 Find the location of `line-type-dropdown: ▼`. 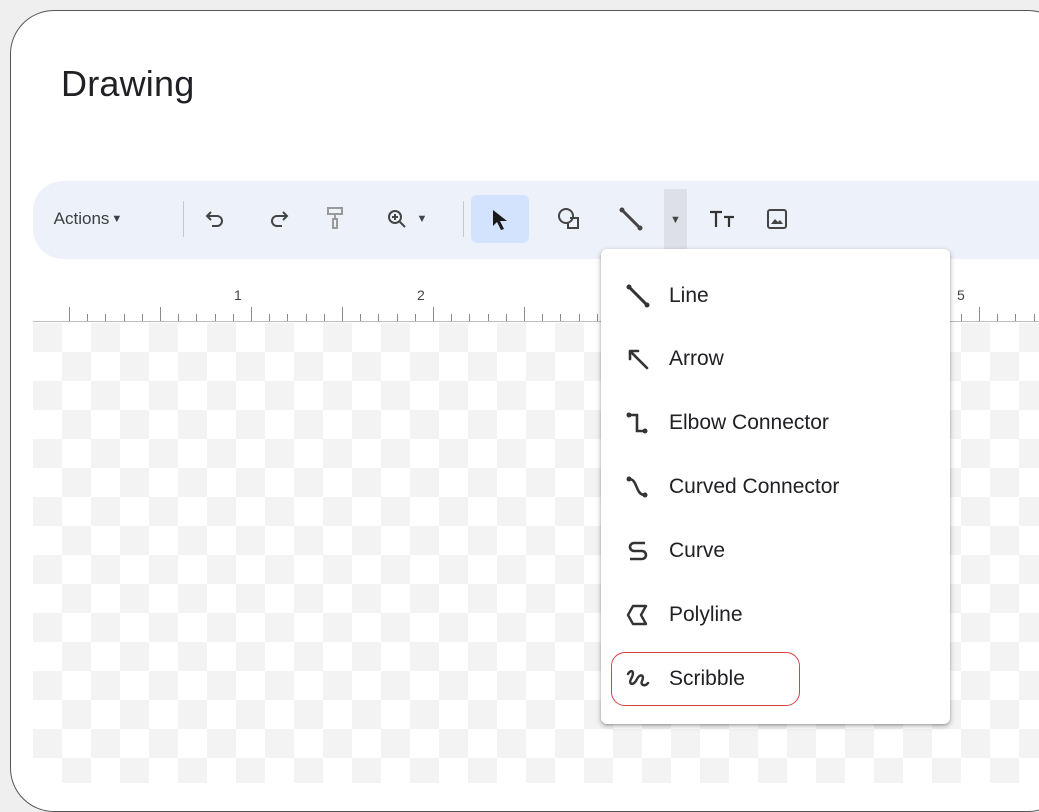

line-type-dropdown: ▼ is located at coordinates (675, 220).